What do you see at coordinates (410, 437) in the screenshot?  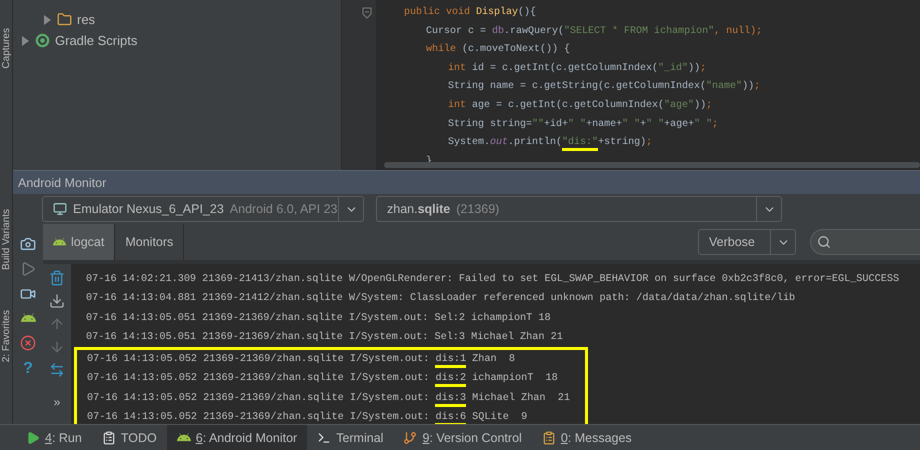 I see `branch-icon` at bounding box center [410, 437].